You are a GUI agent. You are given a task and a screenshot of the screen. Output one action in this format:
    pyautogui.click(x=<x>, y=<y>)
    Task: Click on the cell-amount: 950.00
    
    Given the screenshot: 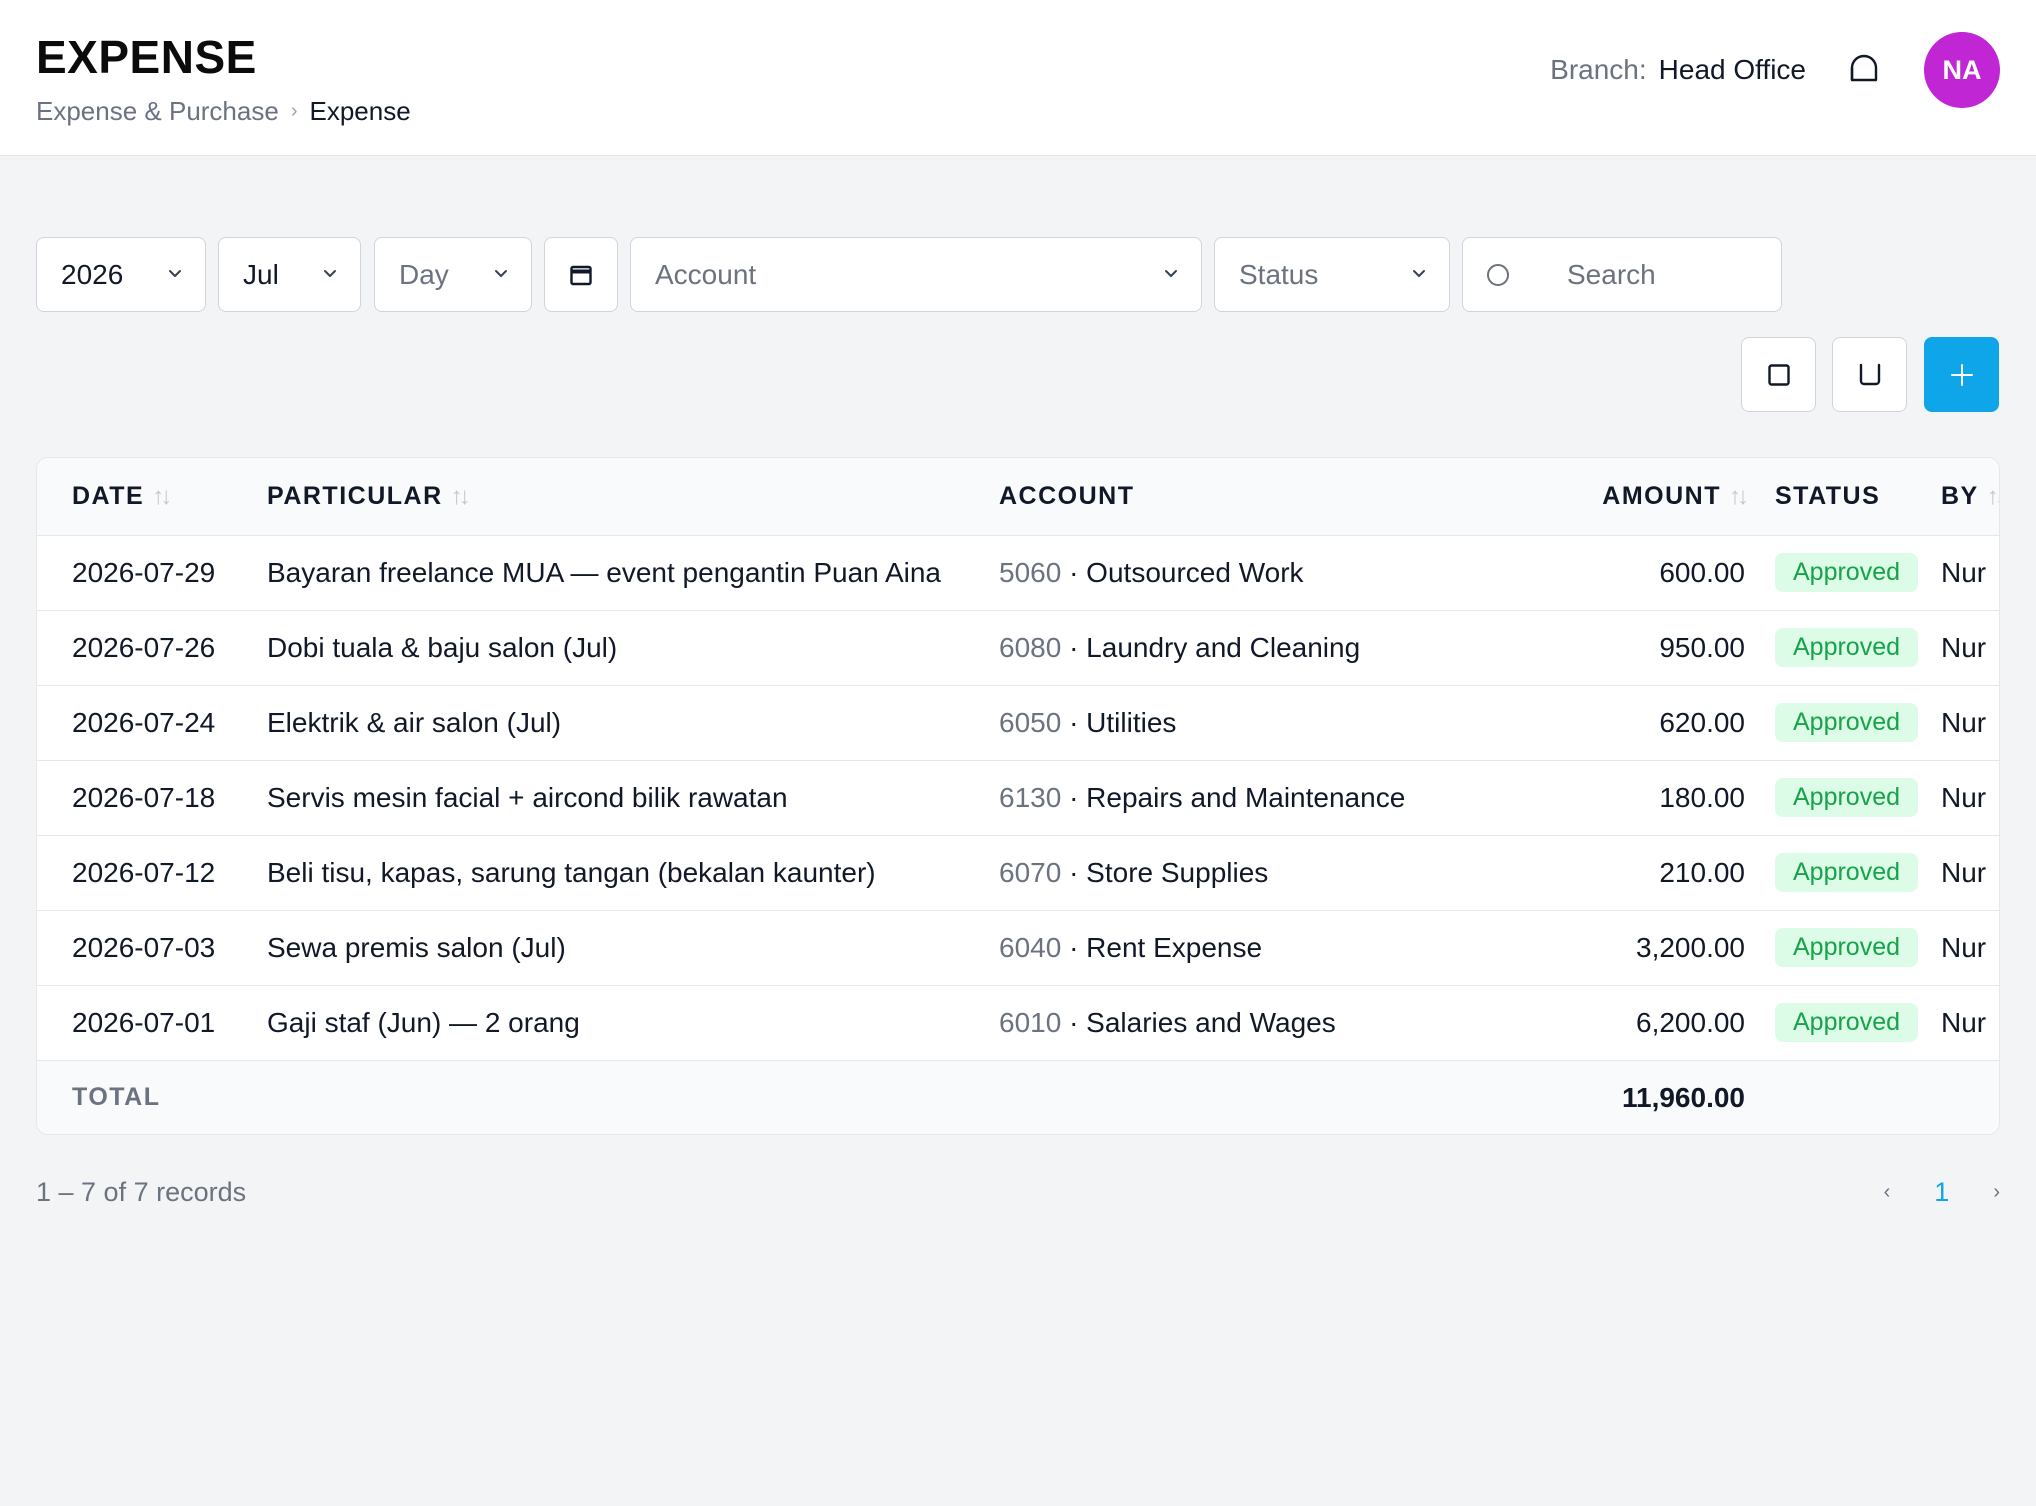 What is the action you would take?
    pyautogui.click(x=1588, y=648)
    